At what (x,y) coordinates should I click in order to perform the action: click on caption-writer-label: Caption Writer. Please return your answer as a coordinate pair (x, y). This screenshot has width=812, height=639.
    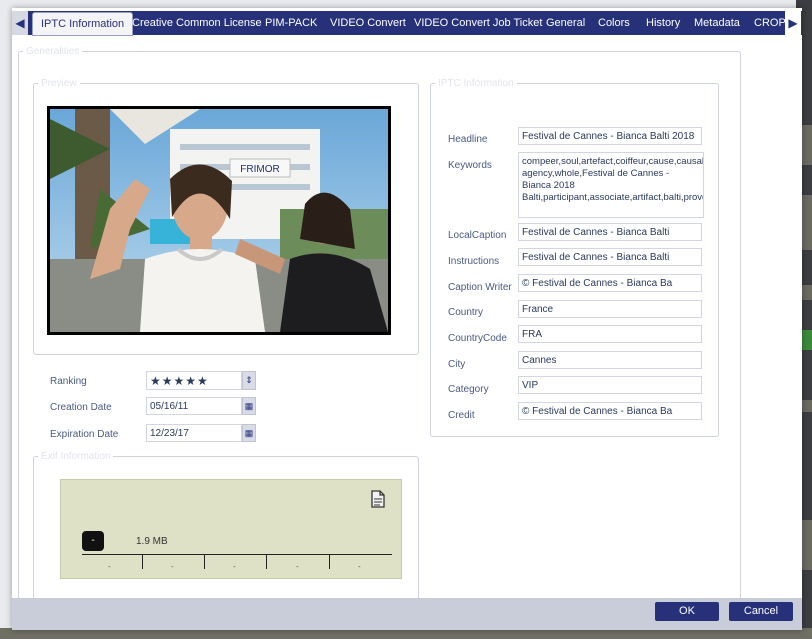
    Looking at the image, I should click on (480, 287).